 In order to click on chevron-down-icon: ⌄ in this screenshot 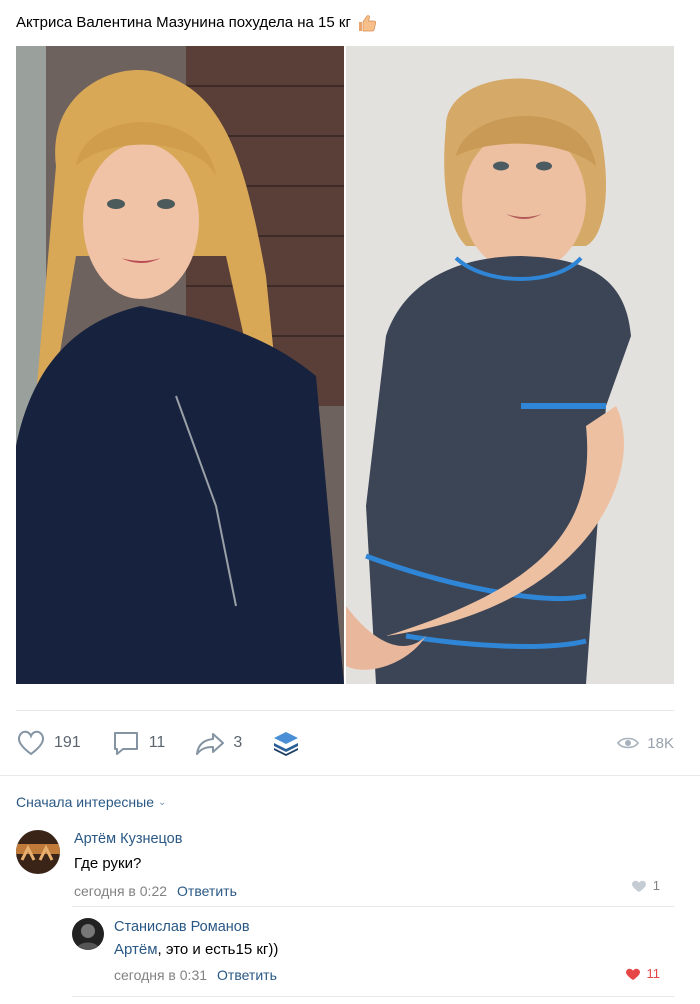, I will do `click(162, 802)`.